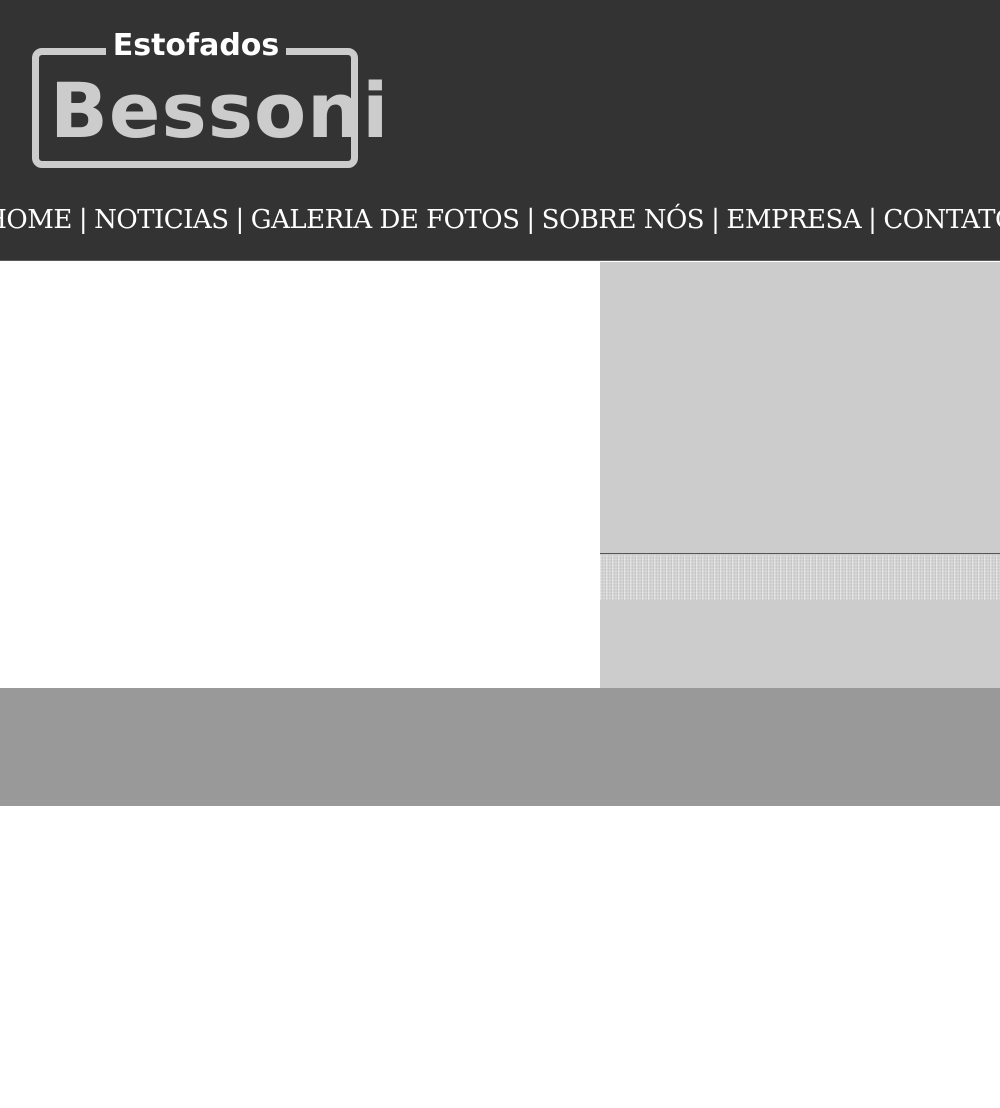 The image size is (1000, 1108). I want to click on site-logo: Estofados Bessoni, so click(210, 99).